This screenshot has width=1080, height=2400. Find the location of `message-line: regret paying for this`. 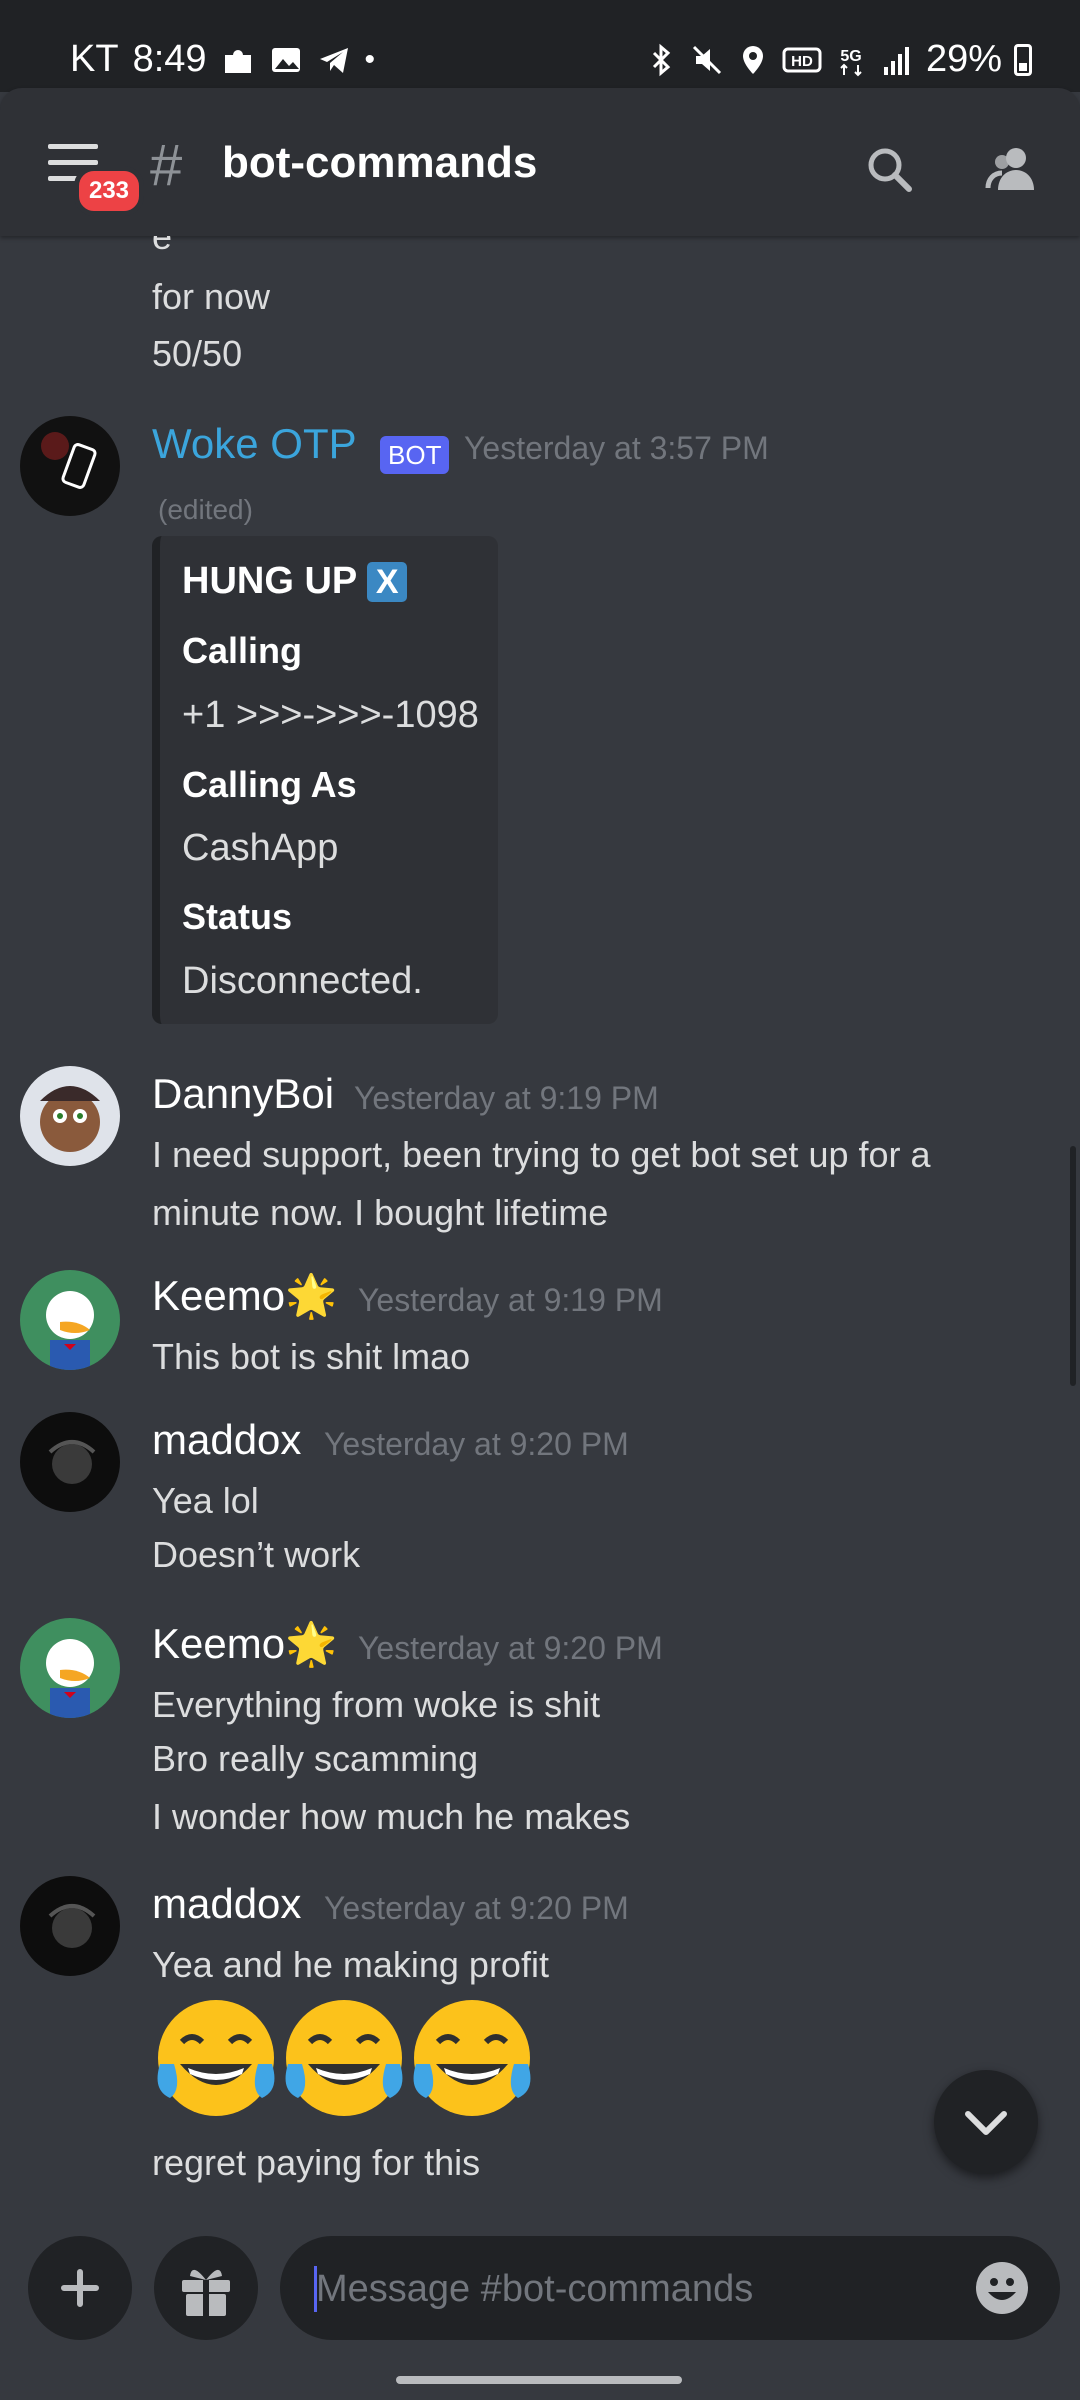

message-line: regret paying for this is located at coordinates (316, 2162).